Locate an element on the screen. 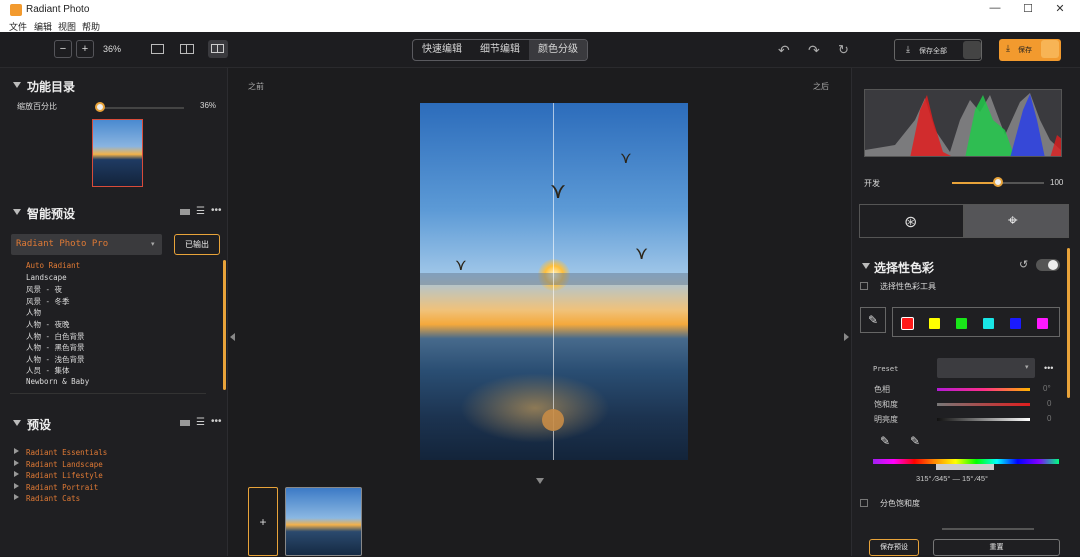 The width and height of the screenshot is (1080, 557). hue-label: 色相 is located at coordinates (882, 389).